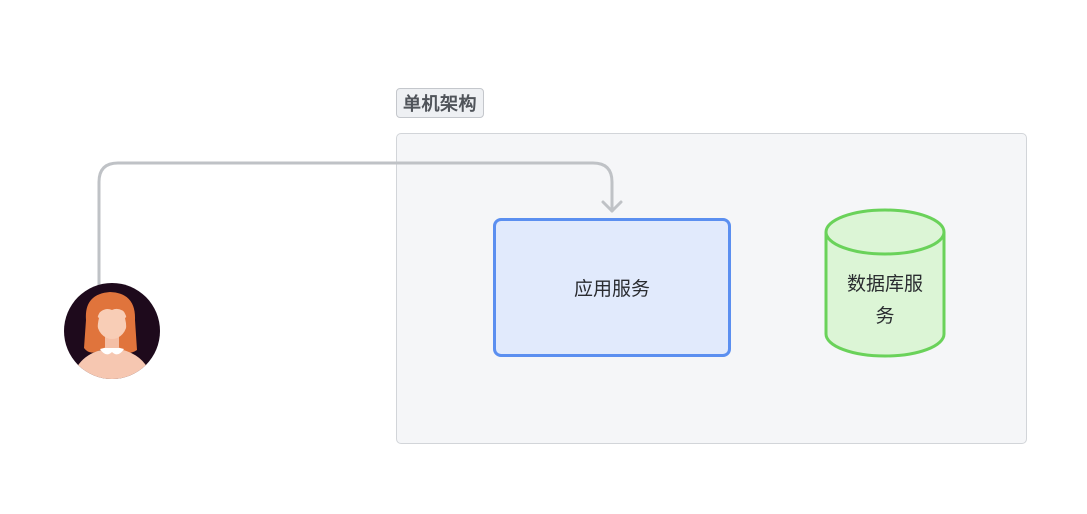 The width and height of the screenshot is (1087, 514). What do you see at coordinates (885, 300) in the screenshot?
I see `db-service-label: 数据库服 务` at bounding box center [885, 300].